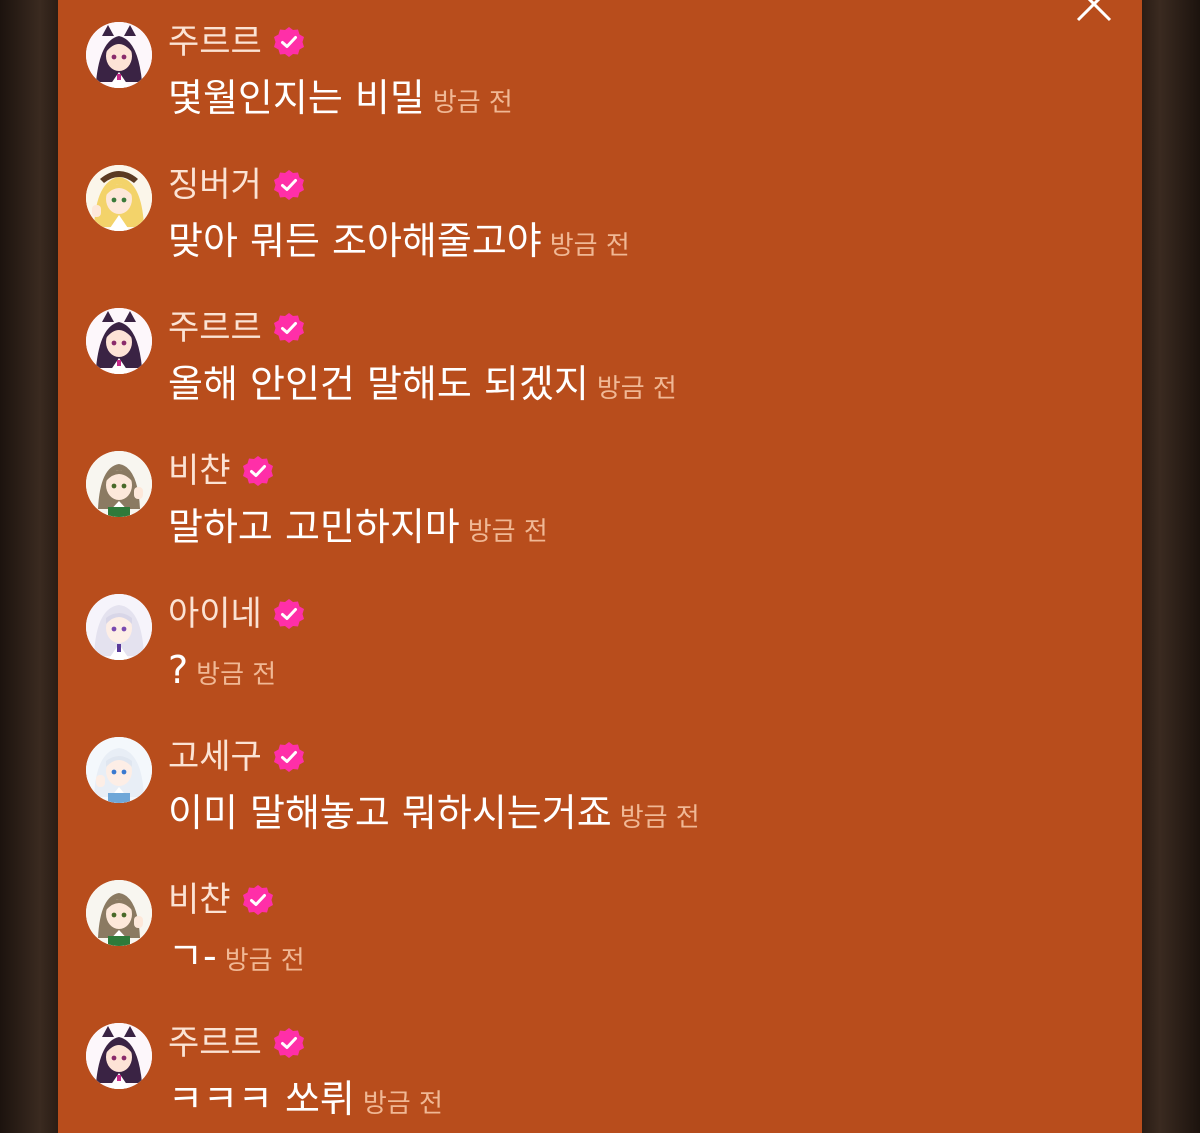 Image resolution: width=1200 pixels, height=1133 pixels. What do you see at coordinates (596, 945) in the screenshot?
I see `chat-message: 비챤 ㄱ- 방금 전` at bounding box center [596, 945].